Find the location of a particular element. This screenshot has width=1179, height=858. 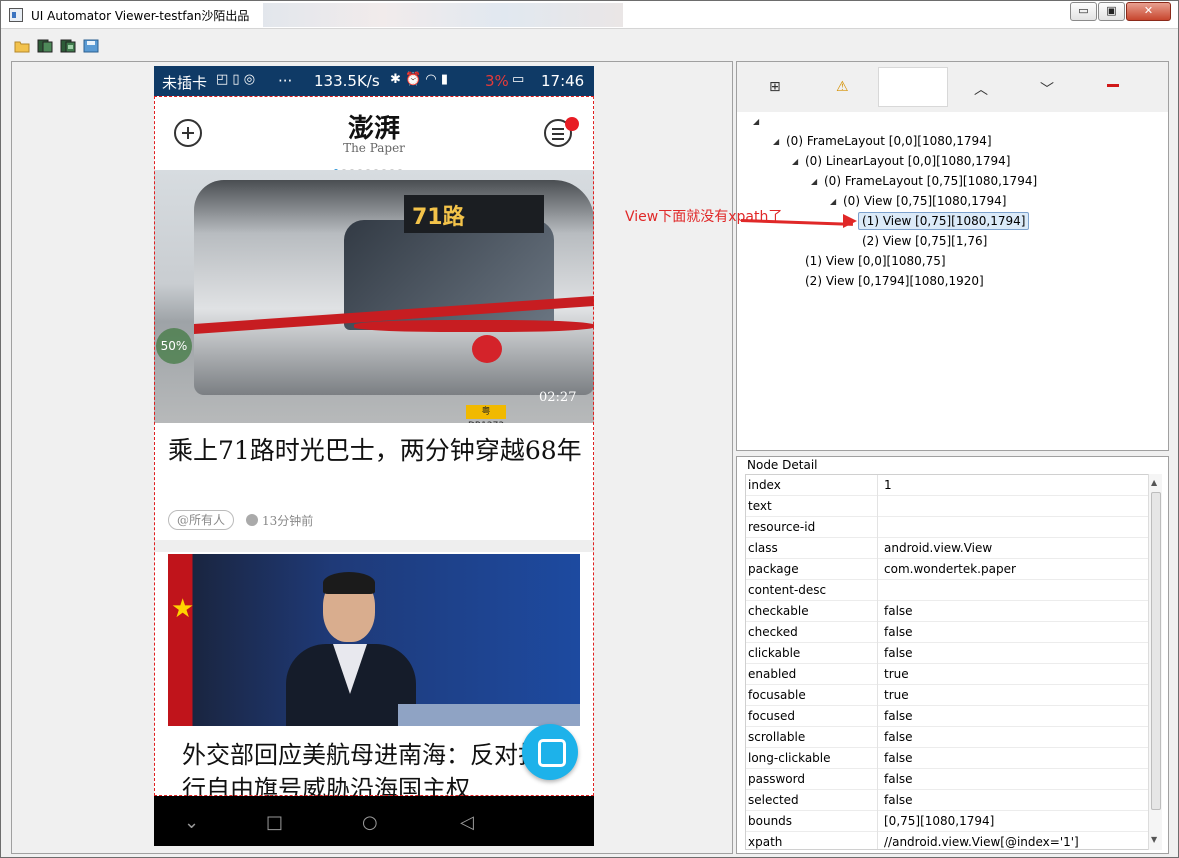

maximize-button: ▣ is located at coordinates (1111, 11).